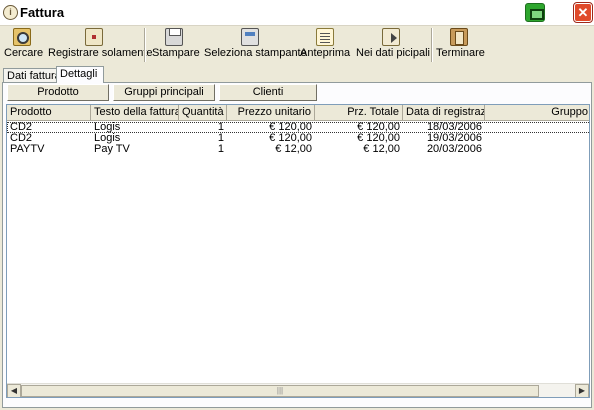 The width and height of the screenshot is (594, 410). Describe the element at coordinates (393, 53) in the screenshot. I see `main-data-label: Nei dati picipali` at that location.